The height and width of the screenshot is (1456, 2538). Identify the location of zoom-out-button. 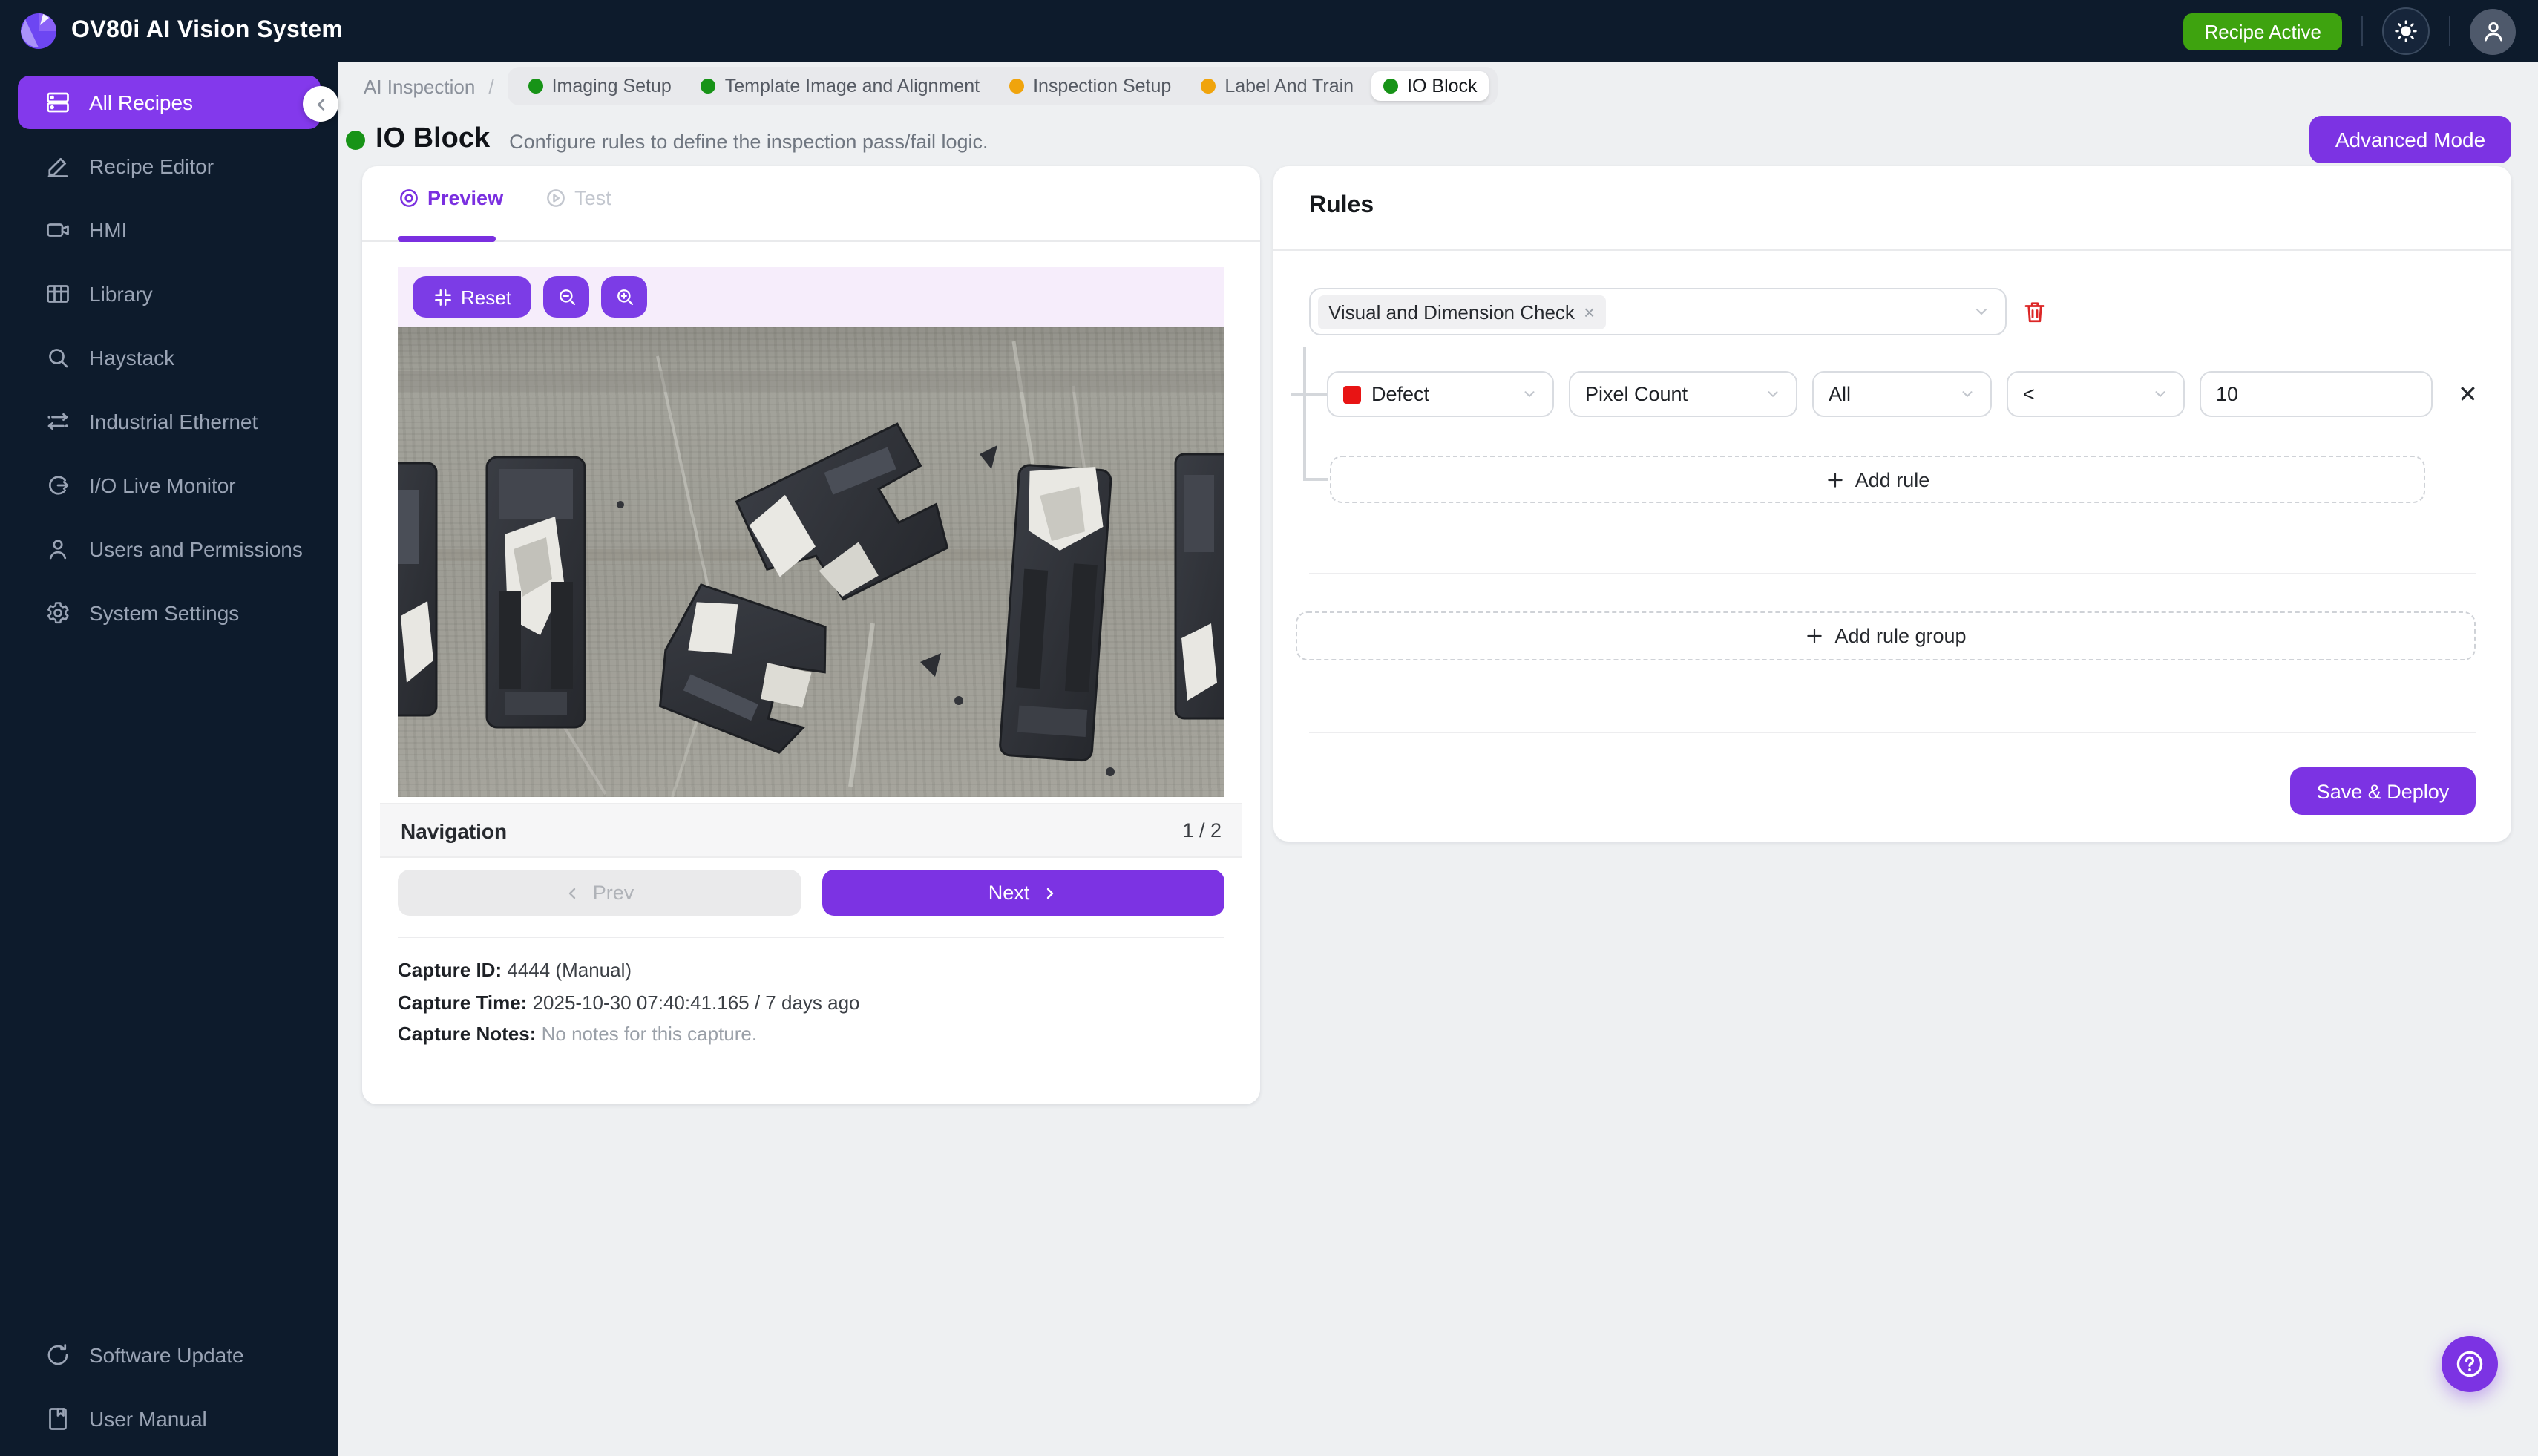
(566, 297).